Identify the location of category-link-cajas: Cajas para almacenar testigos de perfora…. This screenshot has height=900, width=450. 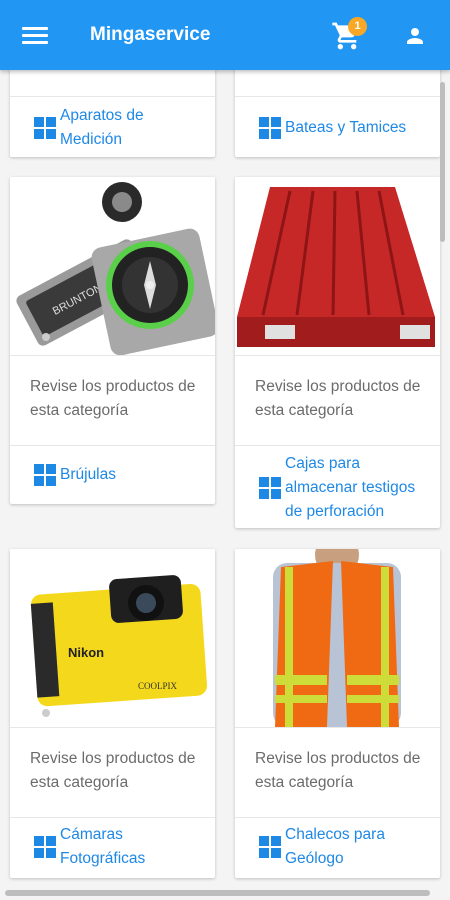
(347, 488).